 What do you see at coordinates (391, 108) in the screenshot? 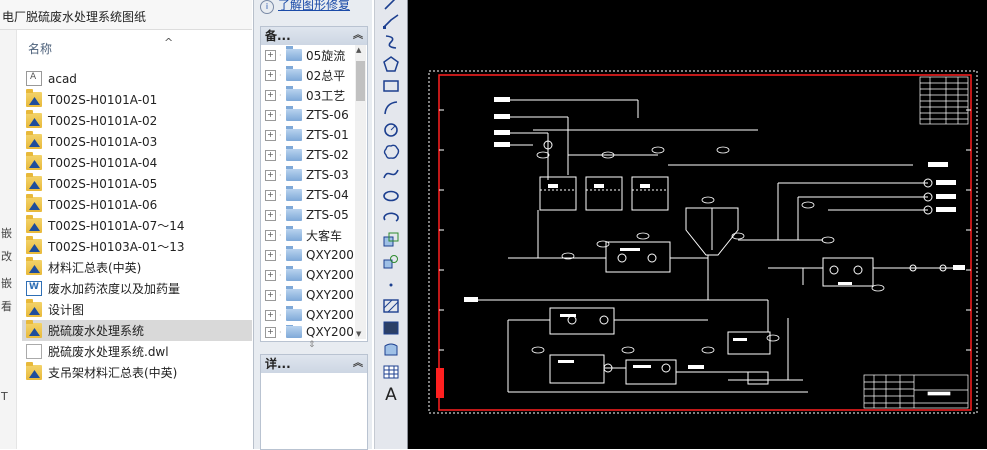
I see `arc-icon` at bounding box center [391, 108].